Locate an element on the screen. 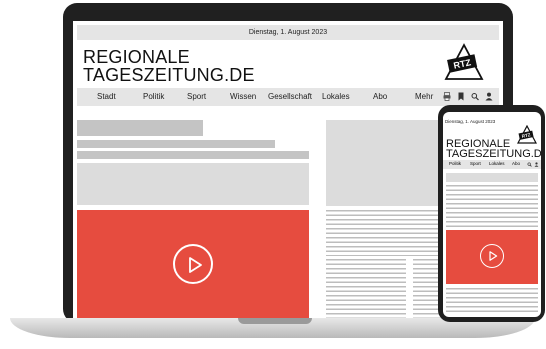 The height and width of the screenshot is (349, 546). play-button is located at coordinates (193, 264).